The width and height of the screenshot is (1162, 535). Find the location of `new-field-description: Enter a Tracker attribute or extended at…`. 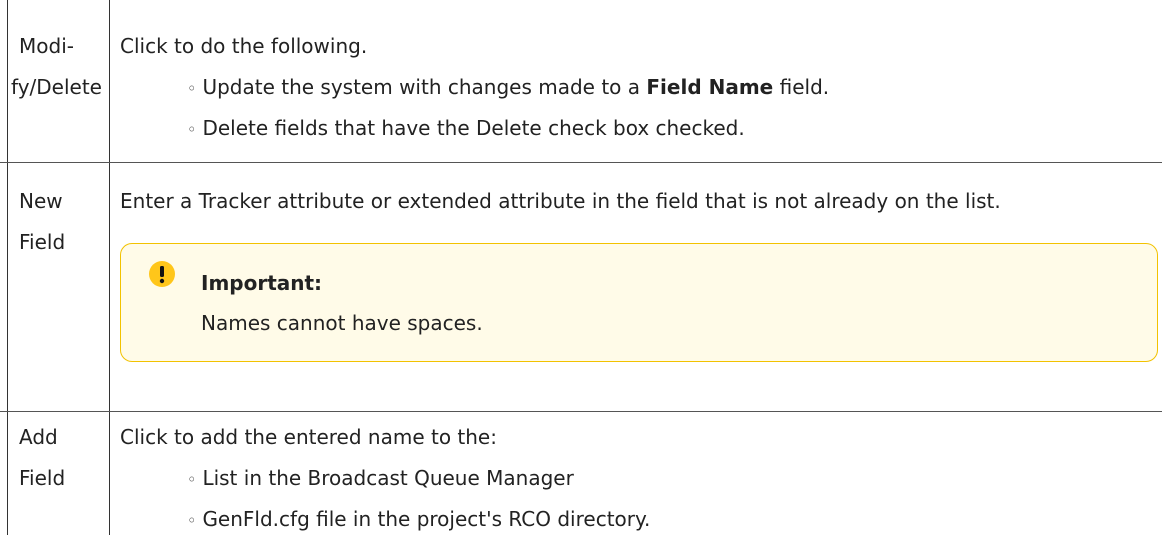

new-field-description: Enter a Tracker attribute or extended at… is located at coordinates (560, 201).